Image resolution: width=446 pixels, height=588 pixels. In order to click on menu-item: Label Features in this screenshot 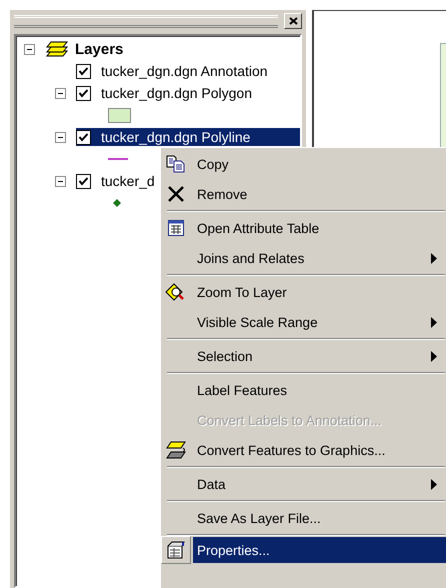, I will do `click(319, 390)`.